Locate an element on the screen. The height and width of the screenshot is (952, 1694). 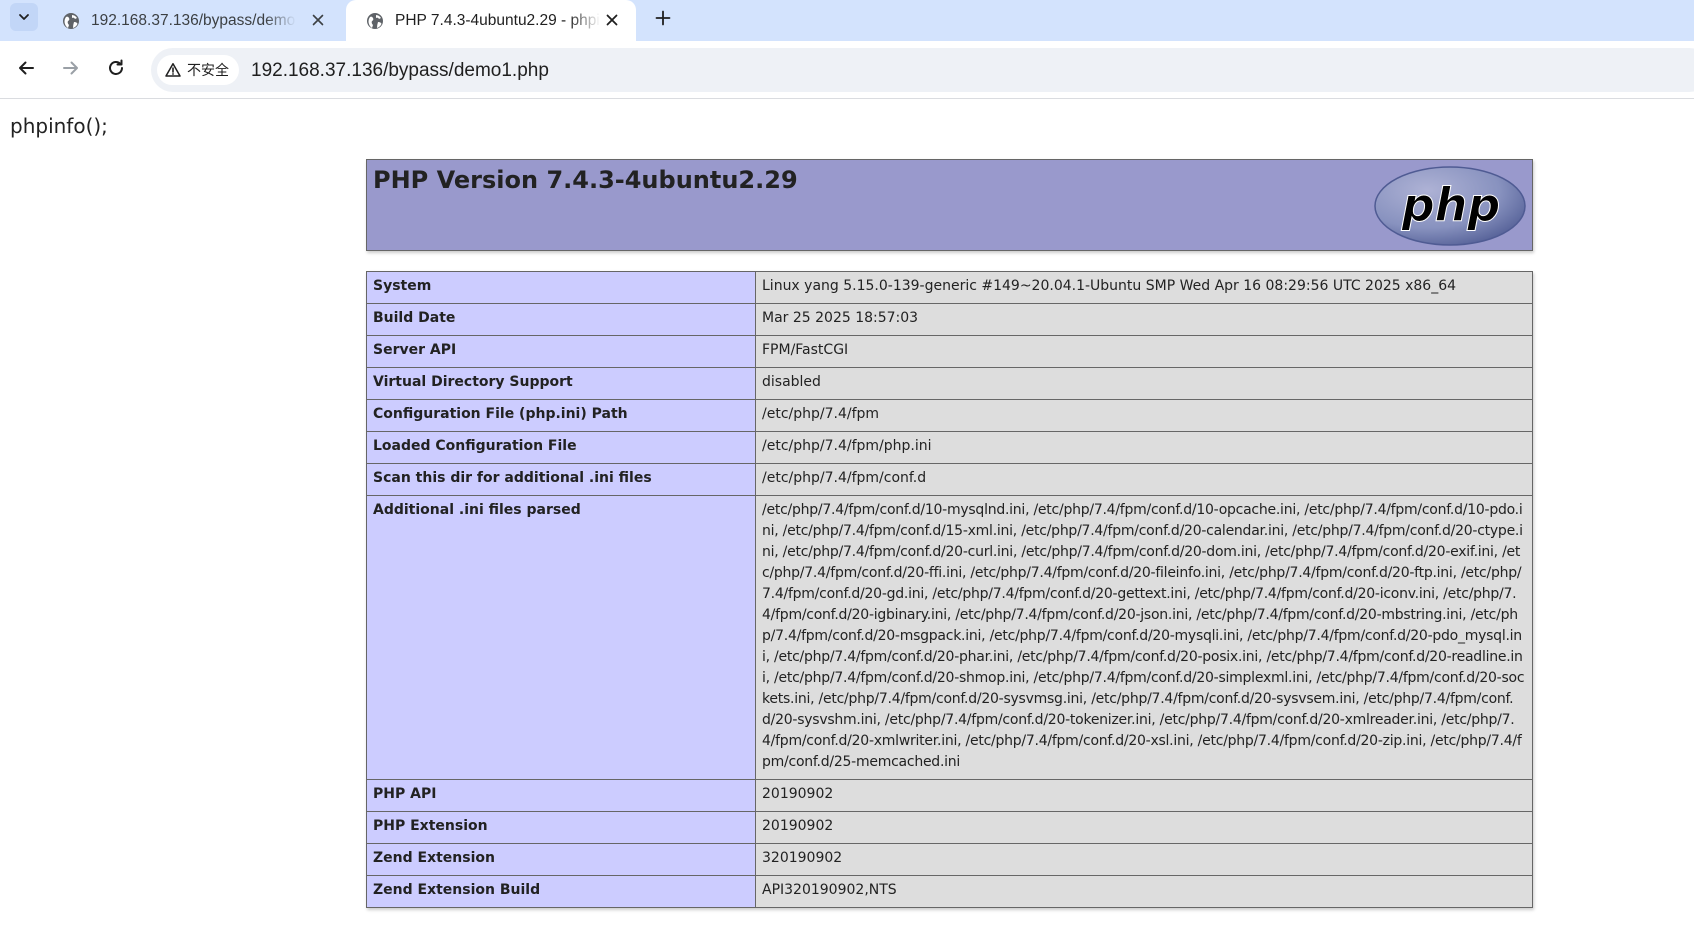
tab-title: PHP 7.4.3-4ubuntu2.29 - phpinfo() is located at coordinates (497, 20).